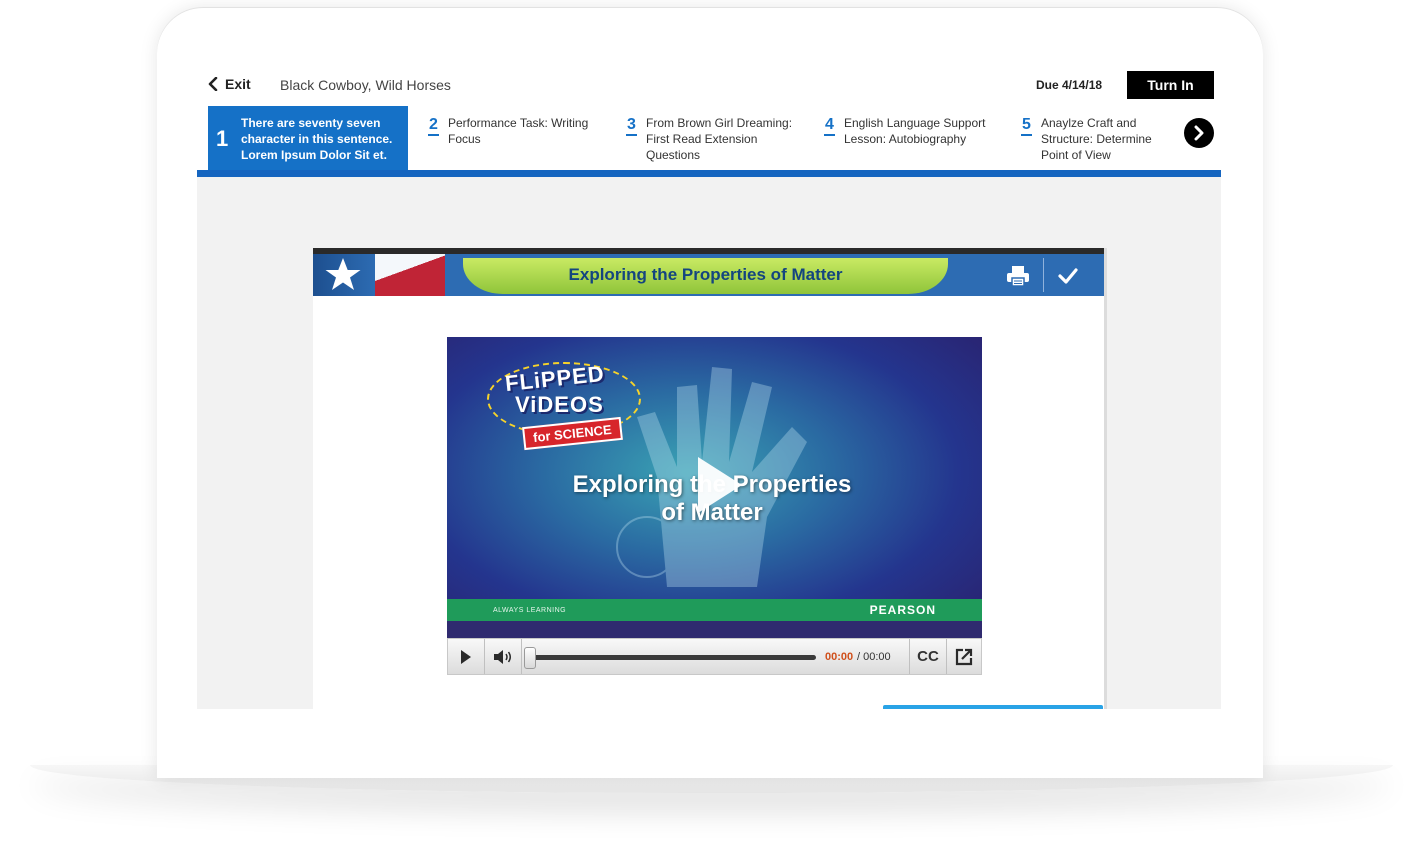 This screenshot has height=863, width=1423. I want to click on video-footer: ALWAYS LEARNING PEARSON, so click(714, 610).